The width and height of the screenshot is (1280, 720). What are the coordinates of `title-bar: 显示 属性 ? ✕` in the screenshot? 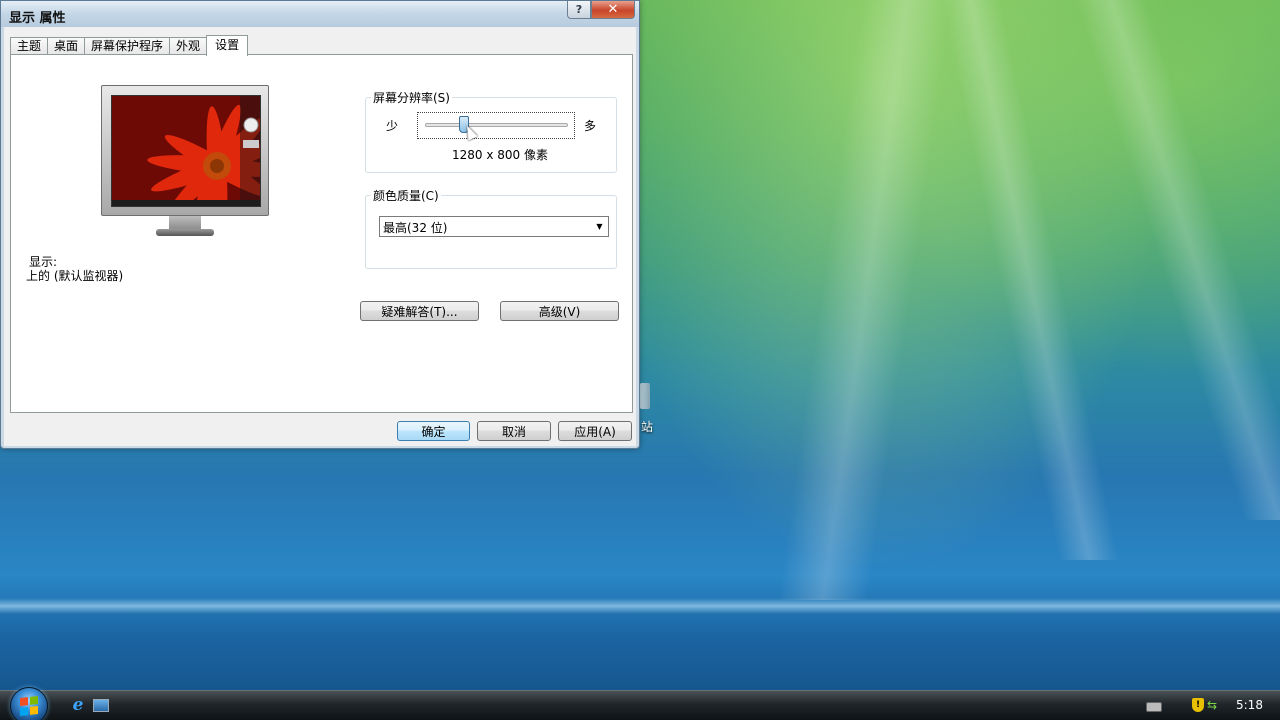 It's located at (320, 14).